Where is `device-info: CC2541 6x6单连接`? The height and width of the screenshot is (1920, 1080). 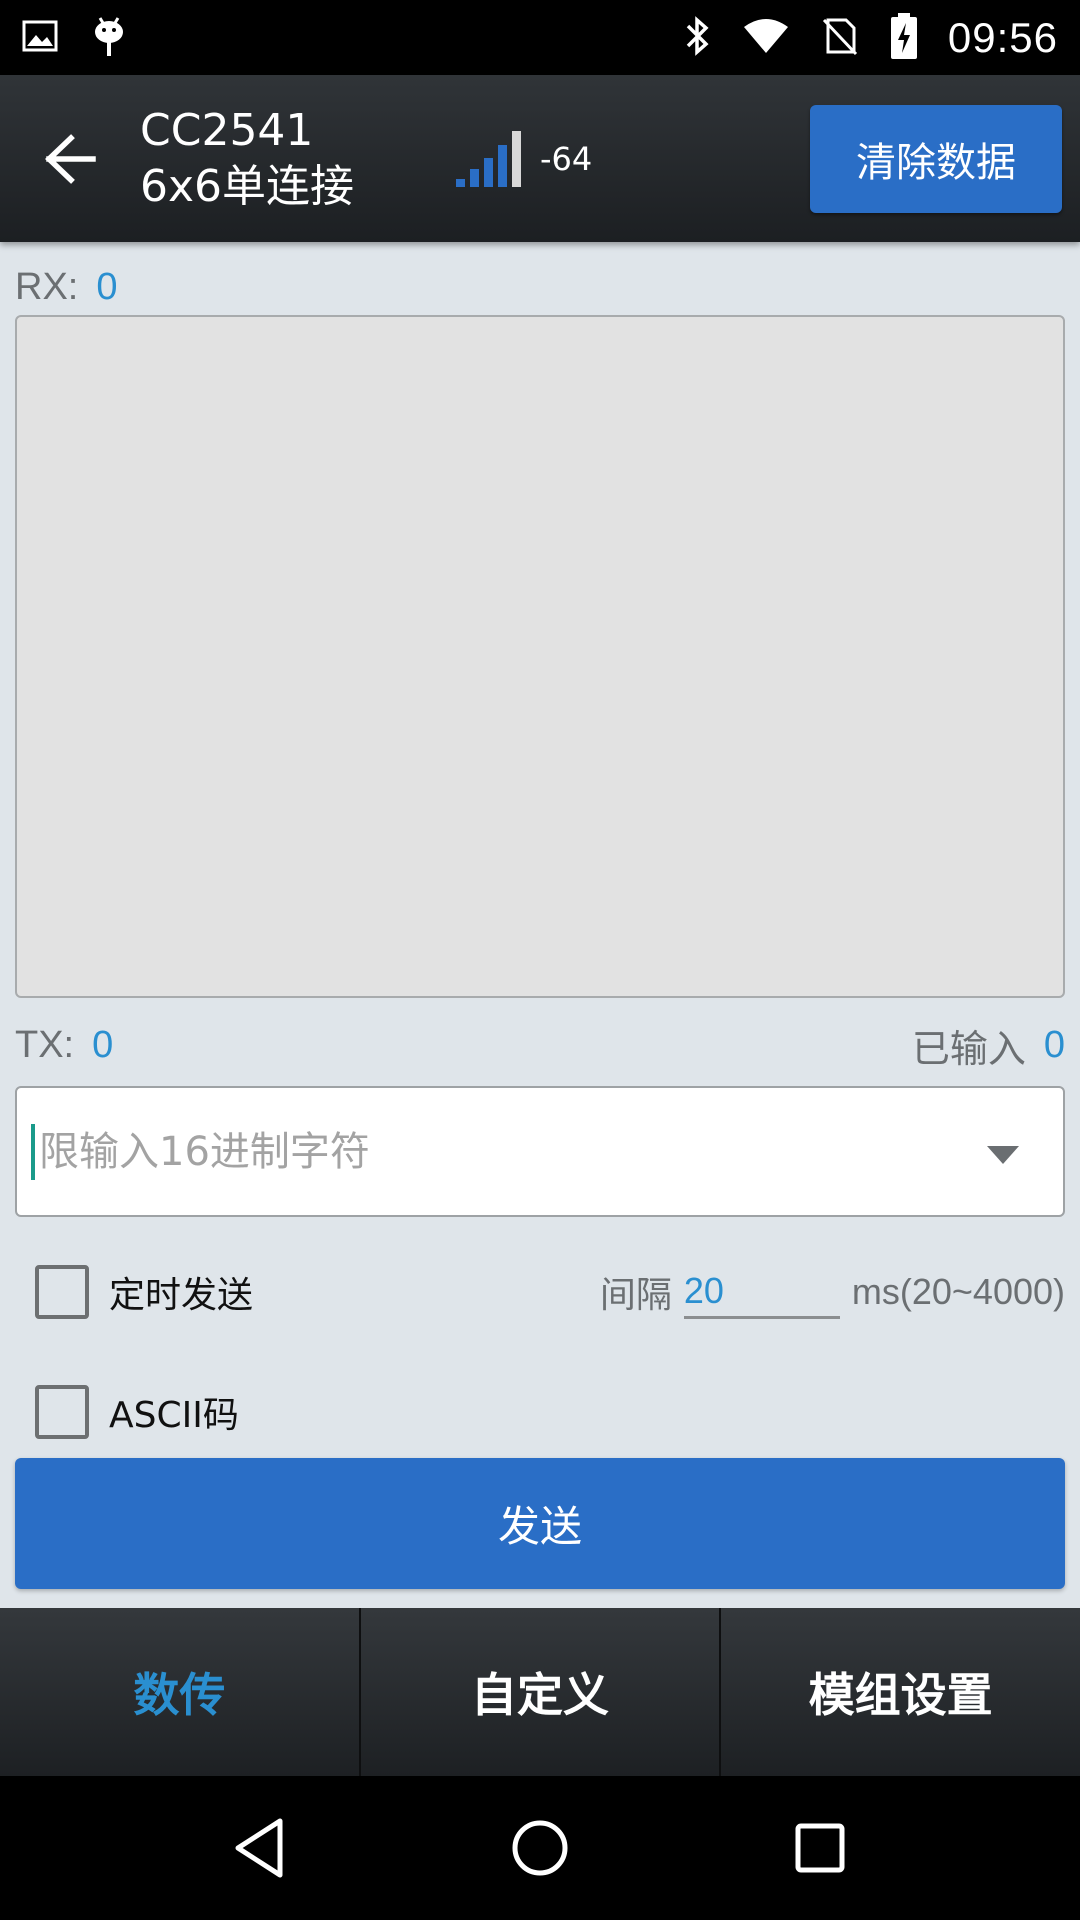 device-info: CC2541 6x6单连接 is located at coordinates (290, 159).